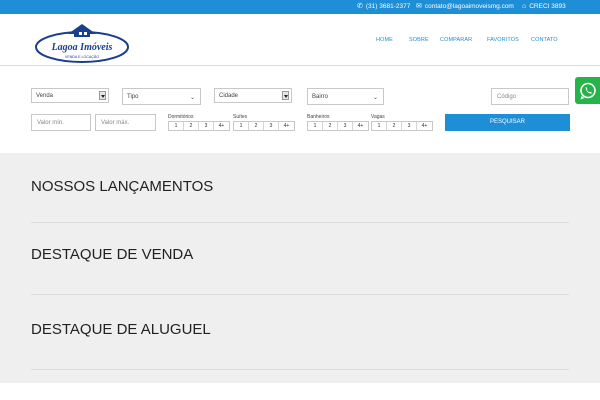 The width and height of the screenshot is (600, 400). What do you see at coordinates (45, 96) in the screenshot?
I see `venda-select-value: Venda` at bounding box center [45, 96].